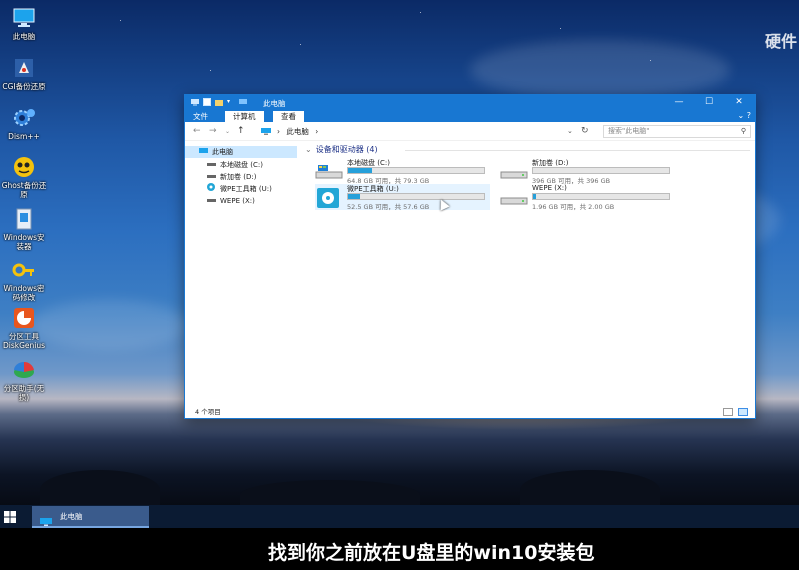 The height and width of the screenshot is (570, 799). Describe the element at coordinates (237, 201) in the screenshot. I see `nav-item-label: WEPE (X:)` at that location.